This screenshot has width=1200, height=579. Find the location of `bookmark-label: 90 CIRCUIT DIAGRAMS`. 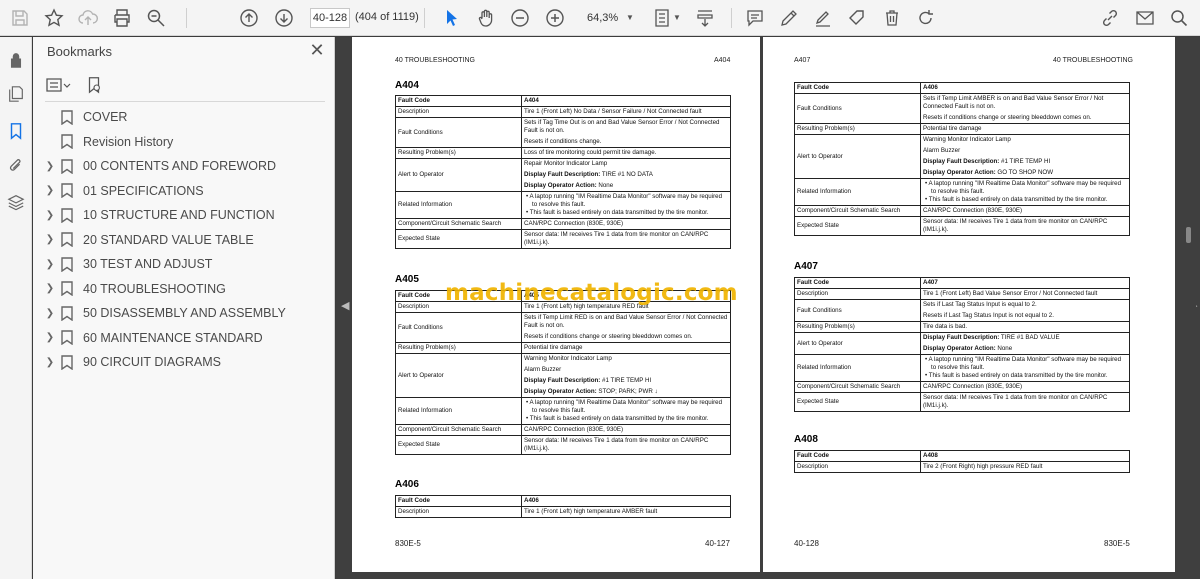

bookmark-label: 90 CIRCUIT DIAGRAMS is located at coordinates (152, 362).